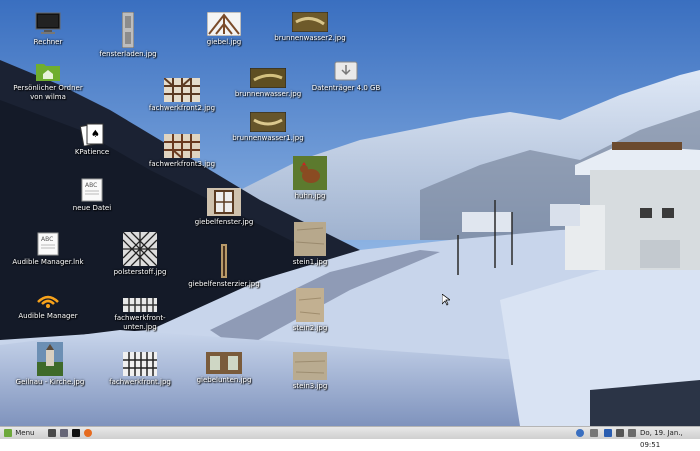  I want to click on icon-label: stein3.jpg, so click(310, 386).